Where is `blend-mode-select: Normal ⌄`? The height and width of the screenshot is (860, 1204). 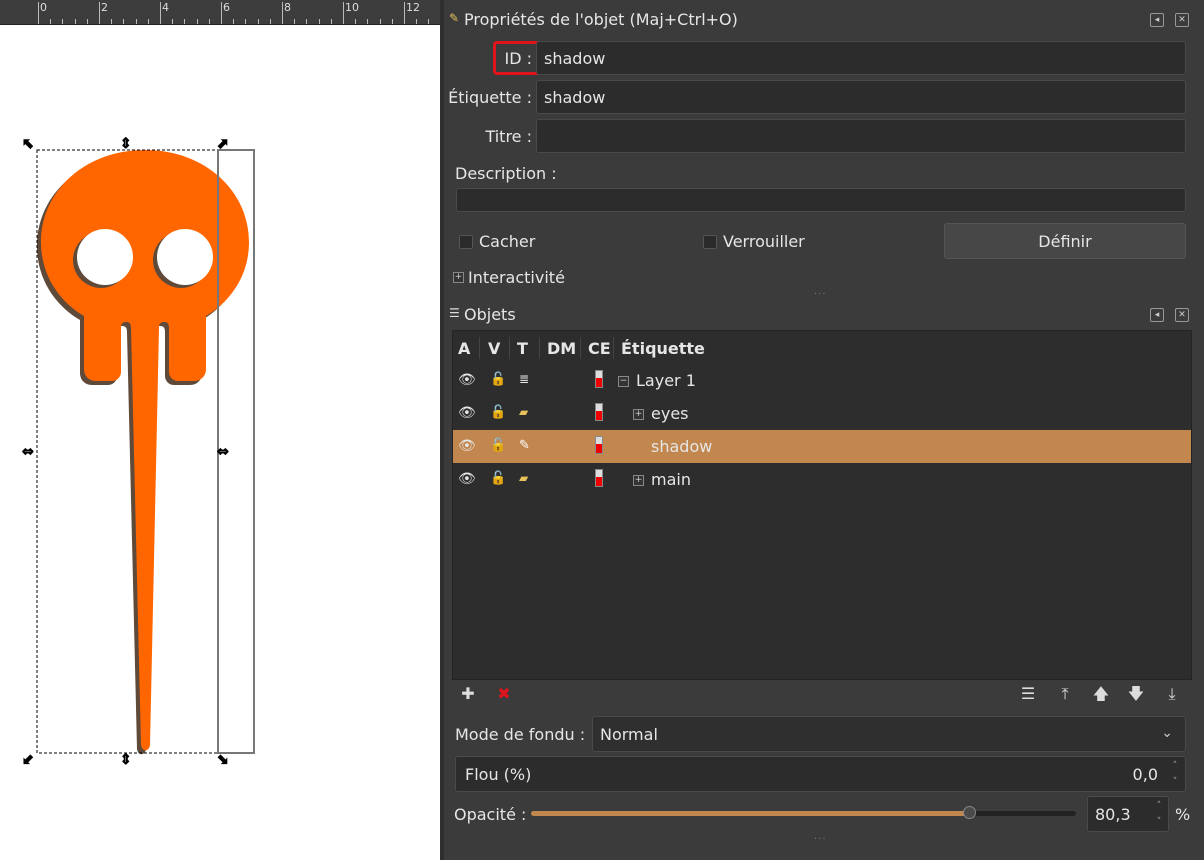
blend-mode-select: Normal ⌄ is located at coordinates (889, 734).